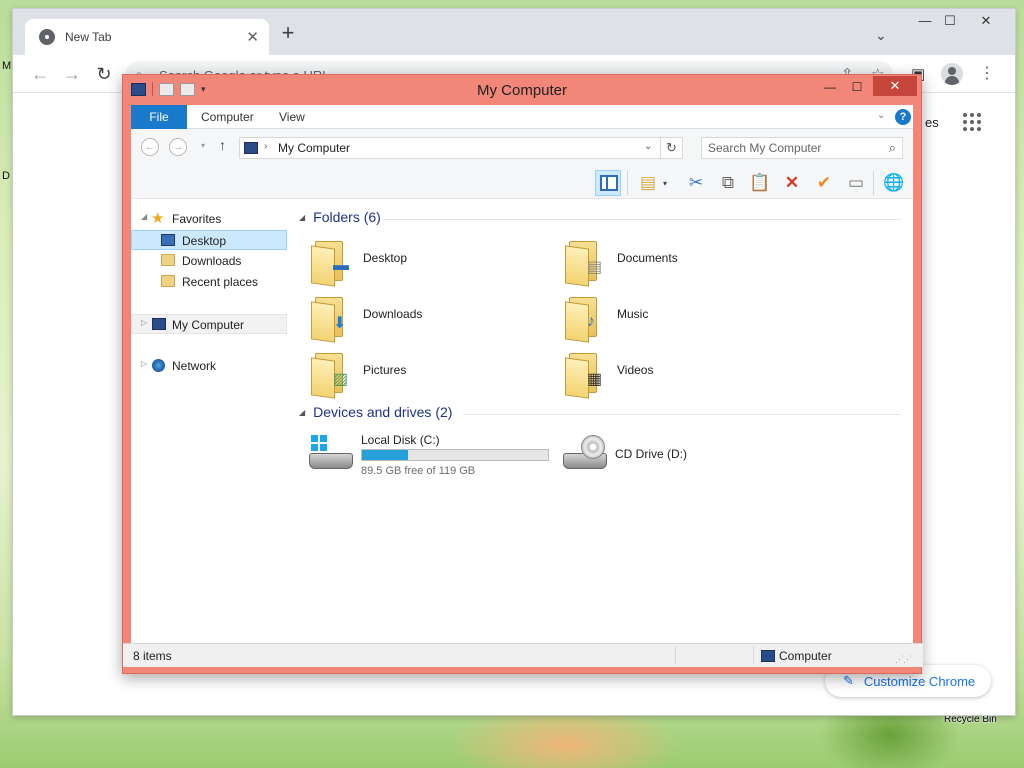  What do you see at coordinates (340, 219) in the screenshot?
I see `group-header-folders: ◢ Folders (6)` at bounding box center [340, 219].